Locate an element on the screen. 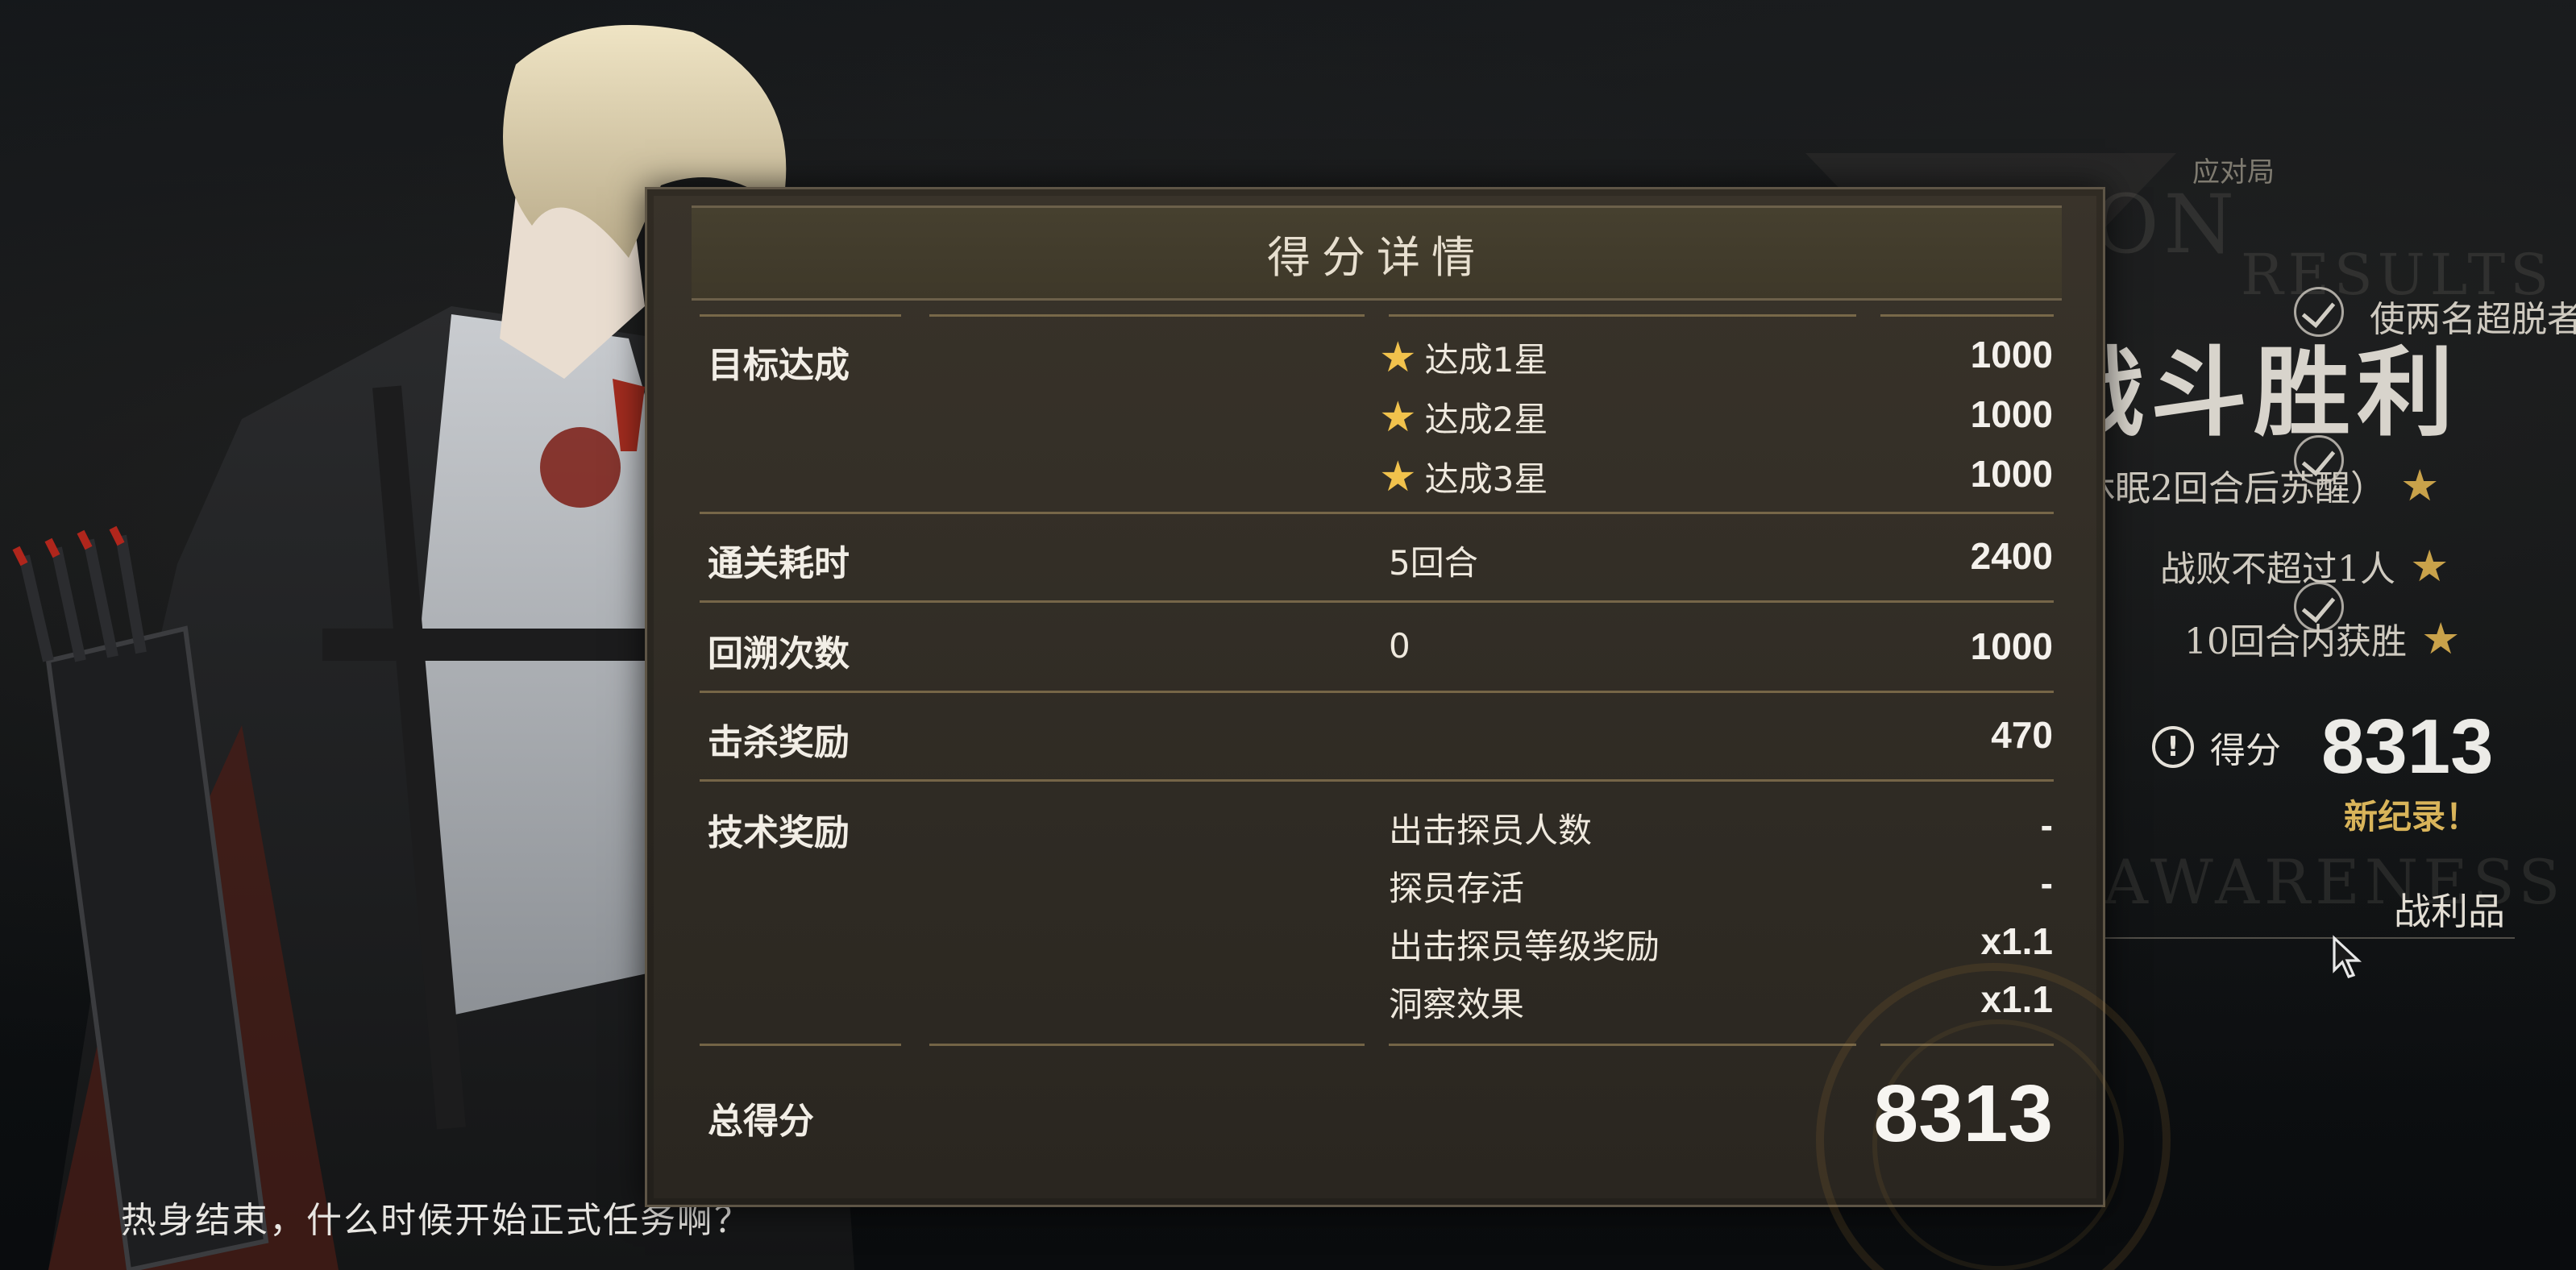 The height and width of the screenshot is (1270, 2576). row-item-text: 5回合 is located at coordinates (1433, 563).